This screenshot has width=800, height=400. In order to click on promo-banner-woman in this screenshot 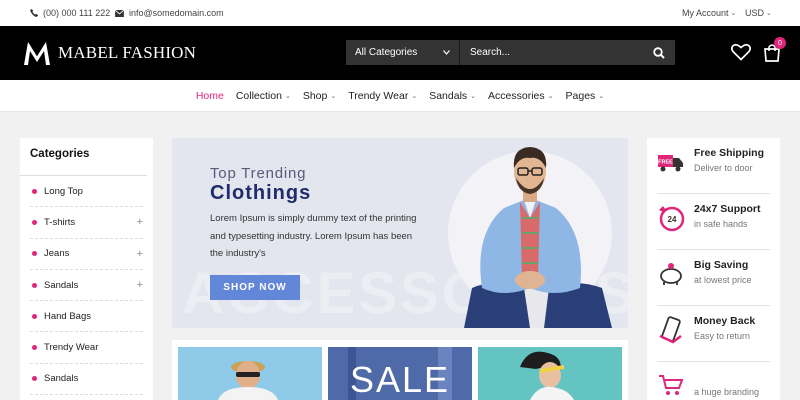, I will do `click(550, 373)`.